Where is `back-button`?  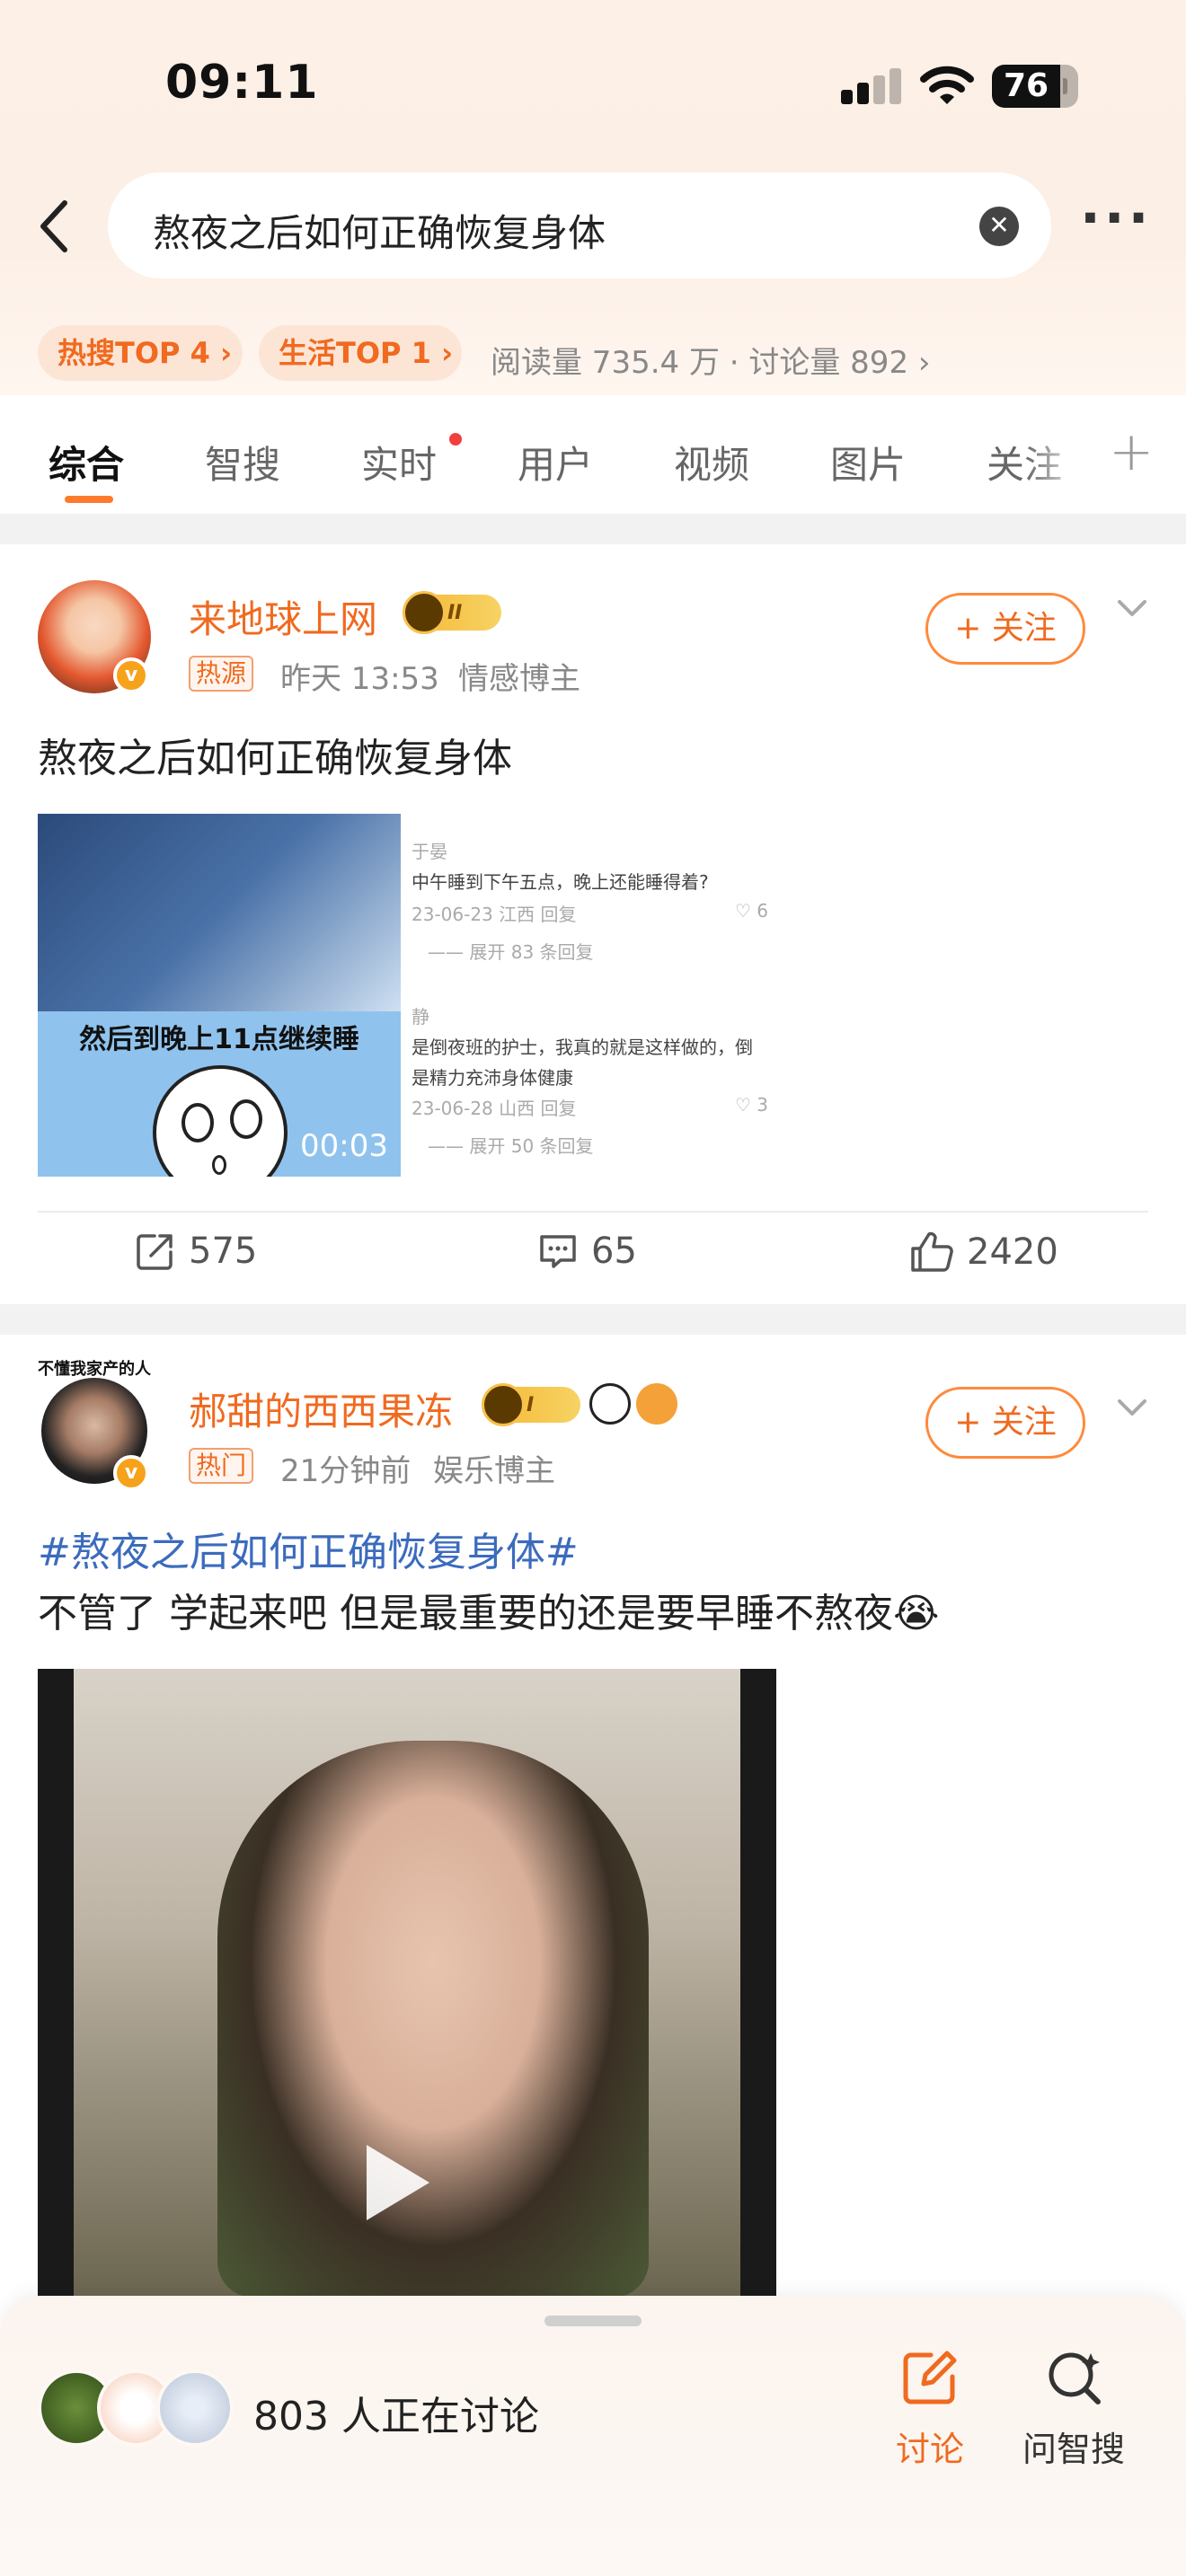 back-button is located at coordinates (54, 226).